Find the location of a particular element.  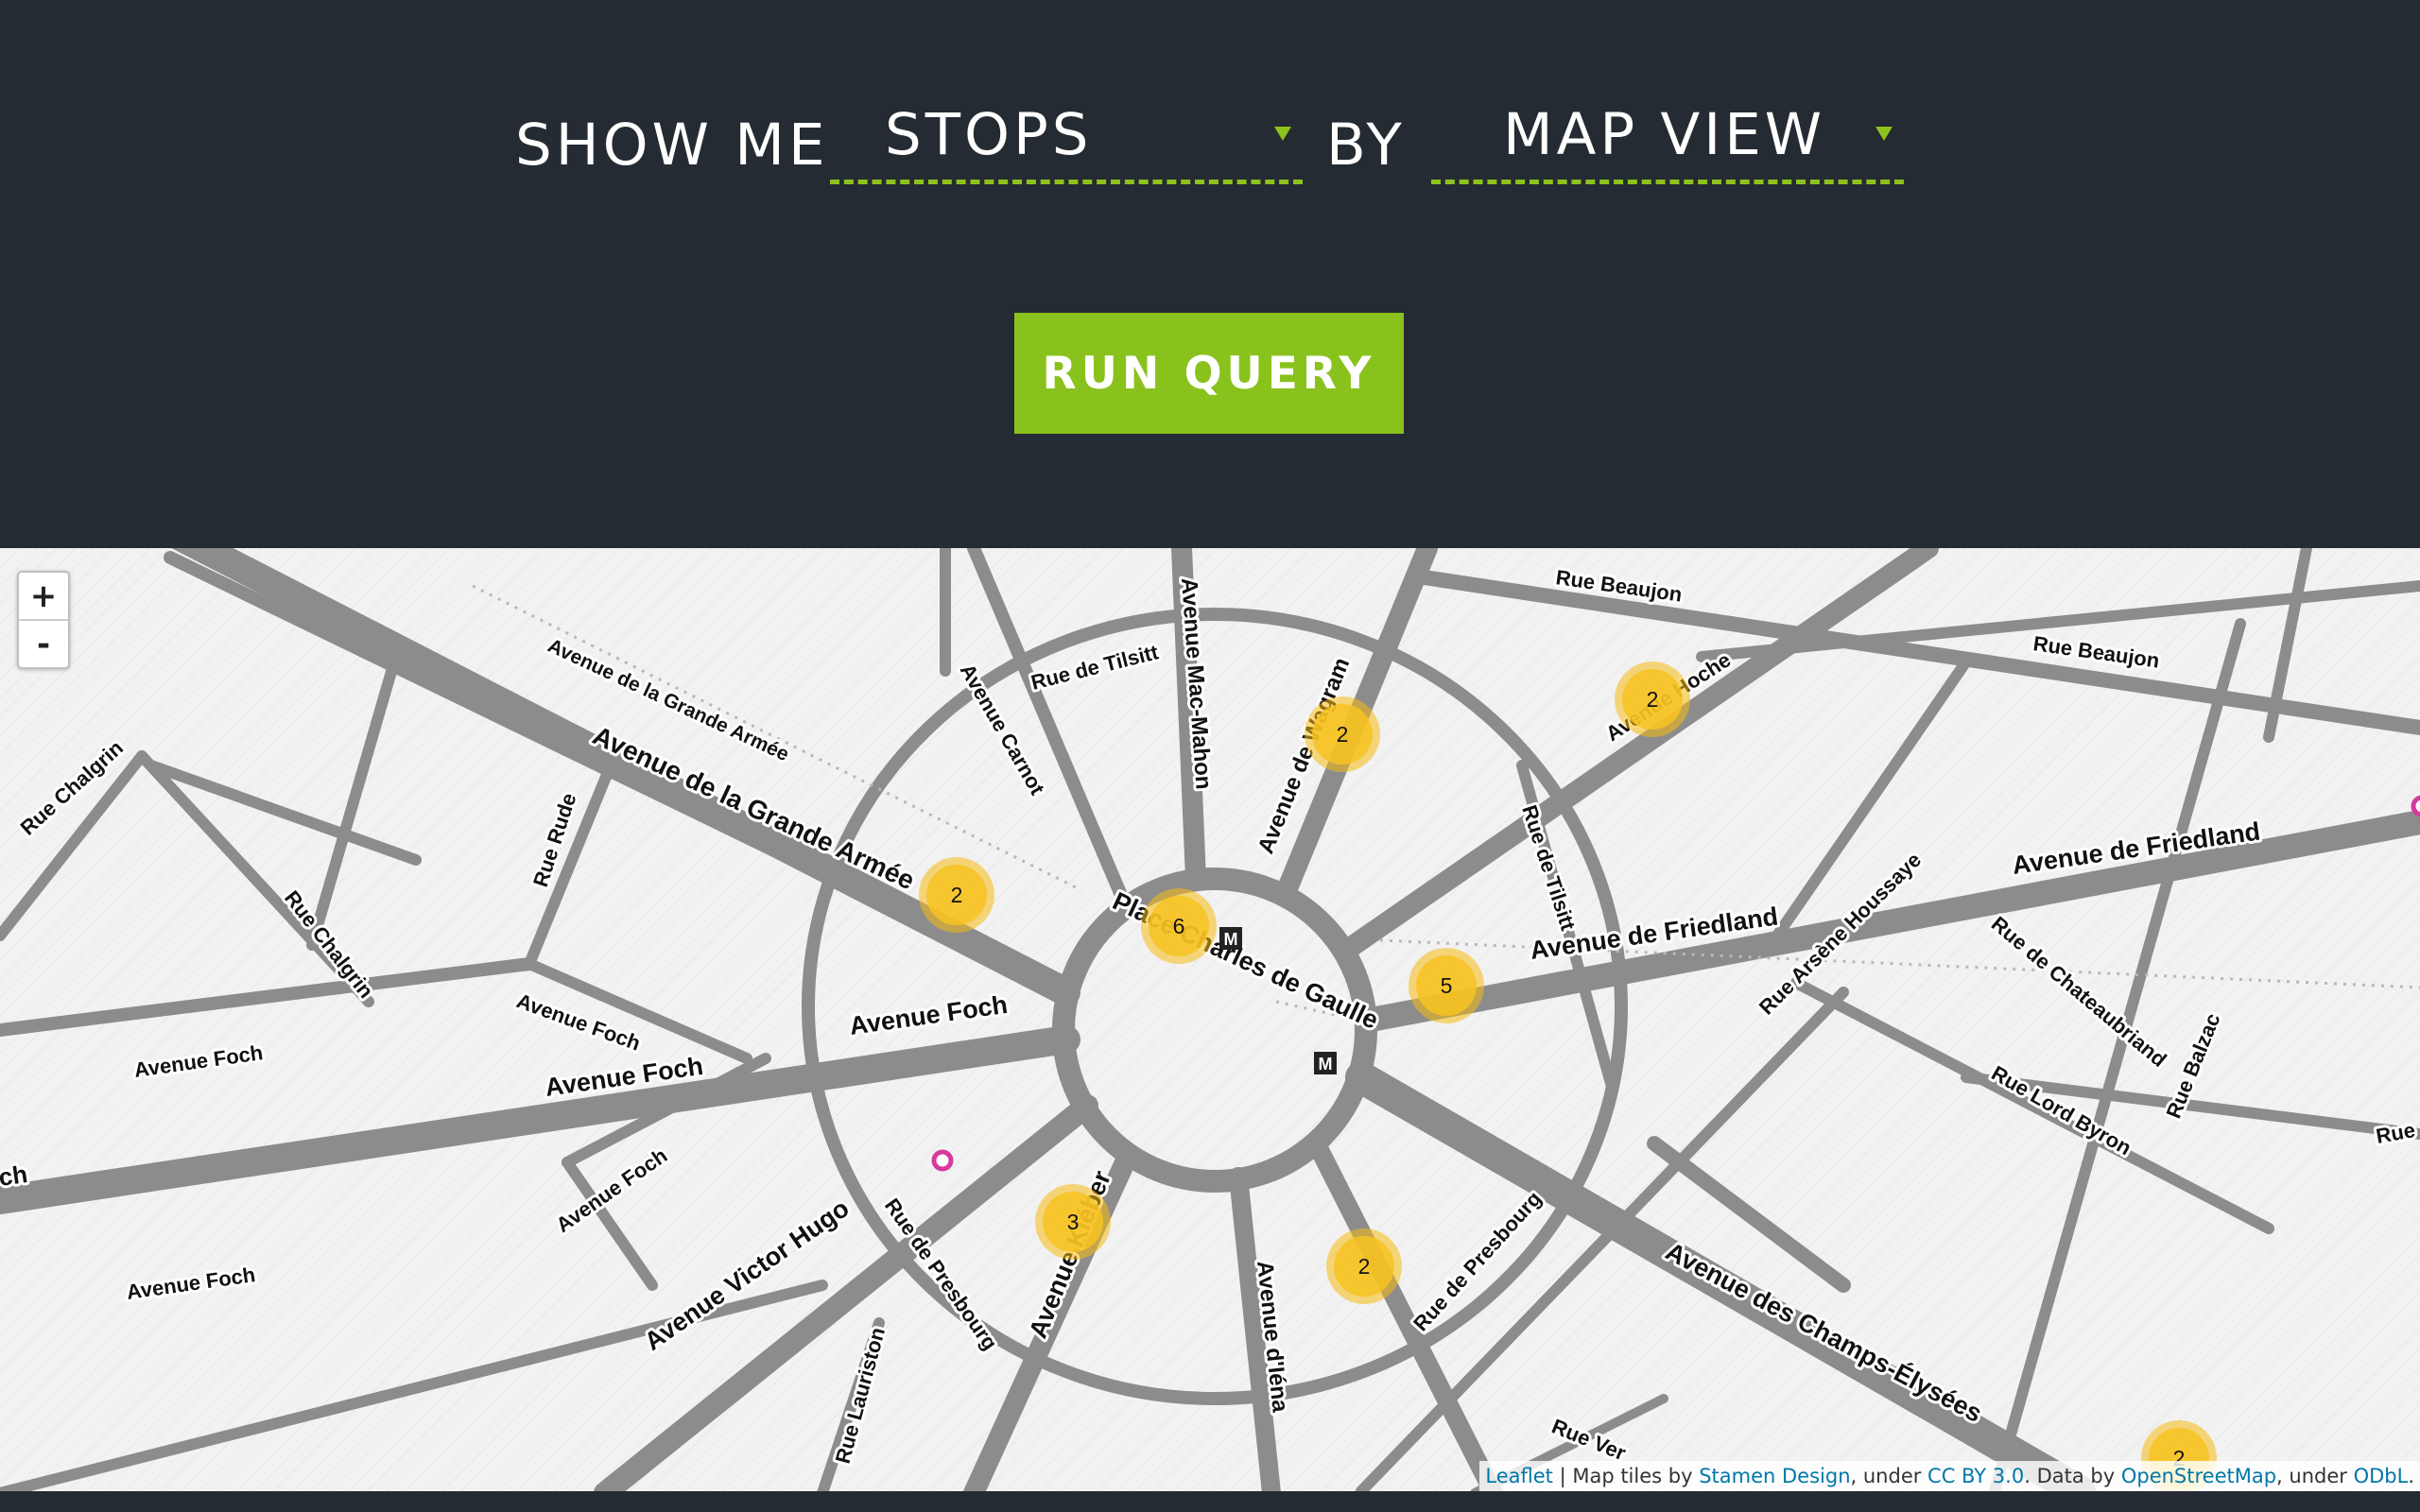

run-query-button: RUN QUERY is located at coordinates (1209, 373).